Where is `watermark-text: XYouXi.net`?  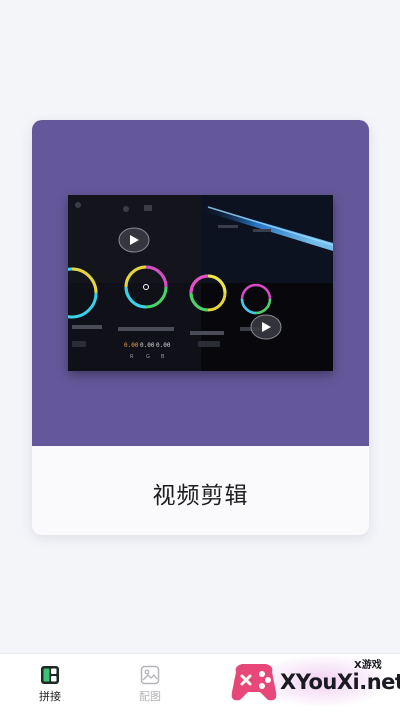
watermark-text: XYouXi.net is located at coordinates (340, 682).